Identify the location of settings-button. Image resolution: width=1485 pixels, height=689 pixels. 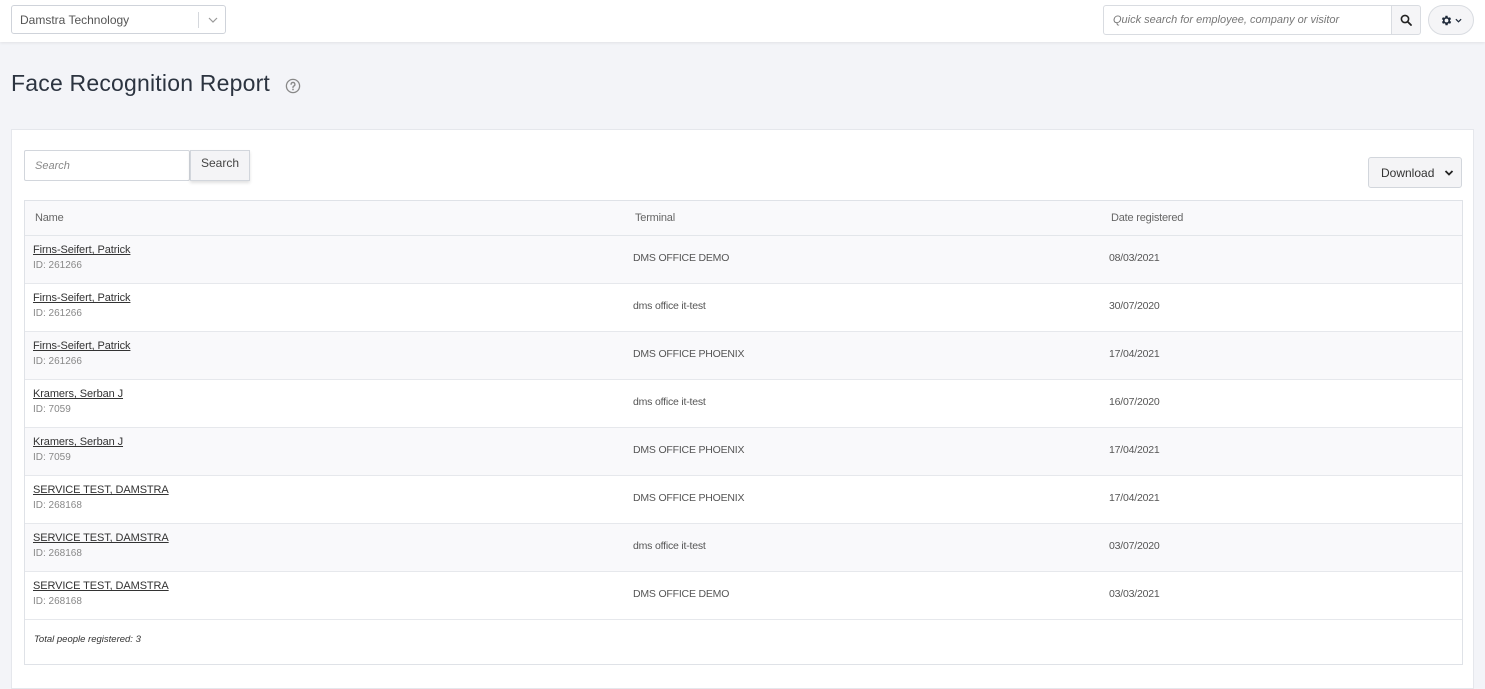
(1451, 20).